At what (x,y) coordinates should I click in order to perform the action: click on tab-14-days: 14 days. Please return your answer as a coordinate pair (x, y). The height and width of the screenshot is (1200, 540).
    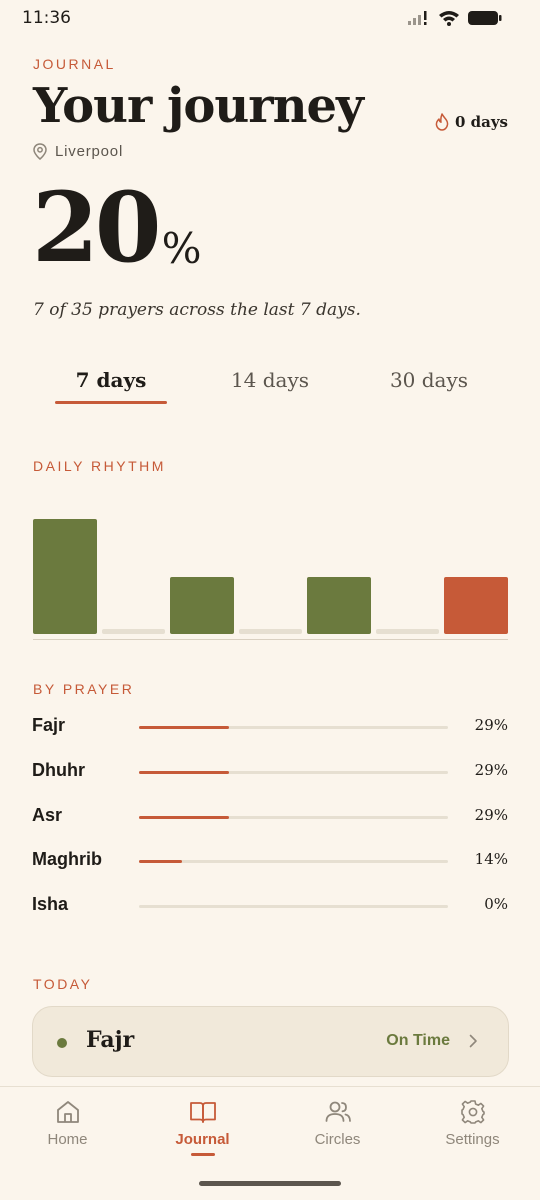
    Looking at the image, I should click on (270, 384).